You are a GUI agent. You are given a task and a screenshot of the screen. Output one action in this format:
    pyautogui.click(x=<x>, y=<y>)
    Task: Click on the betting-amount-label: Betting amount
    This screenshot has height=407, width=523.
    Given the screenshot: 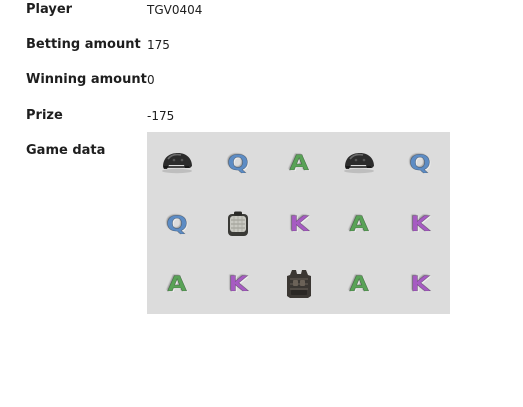 What is the action you would take?
    pyautogui.click(x=83, y=44)
    